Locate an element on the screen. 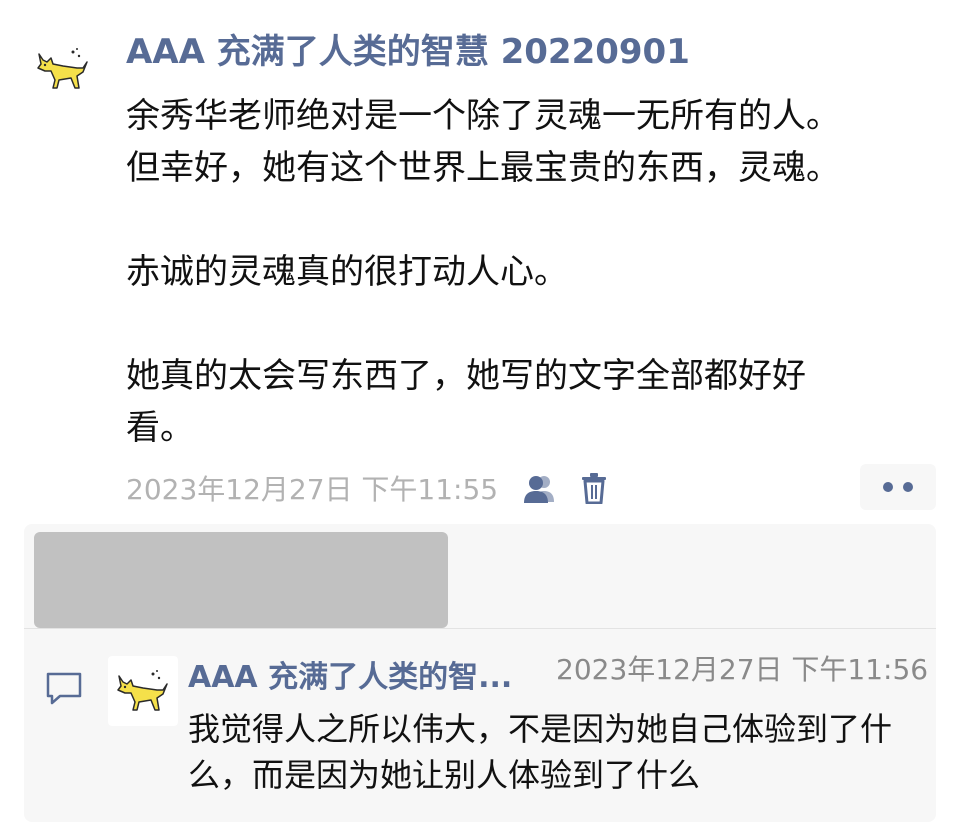  post-timestamp: 2023年12月27日 下午11:55 is located at coordinates (312, 489).